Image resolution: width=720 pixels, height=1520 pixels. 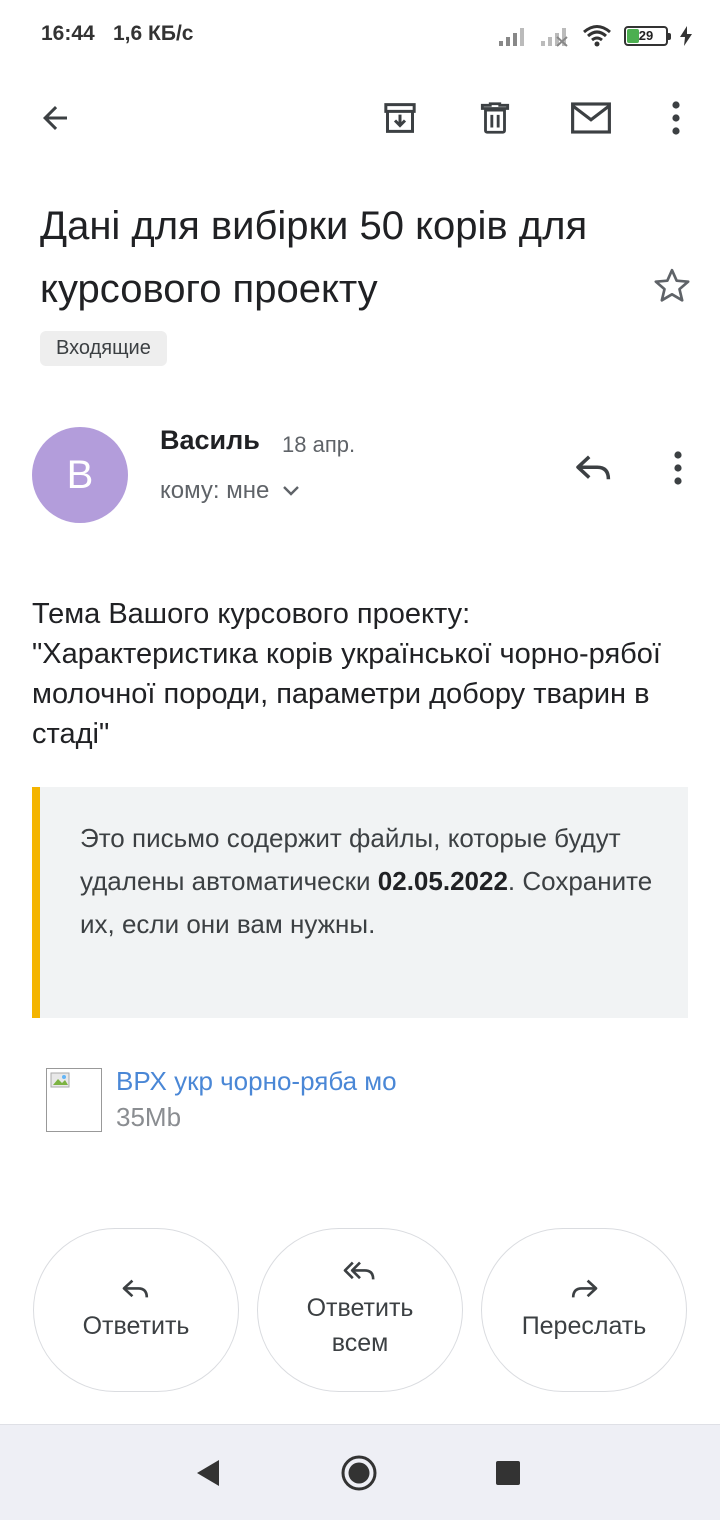 What do you see at coordinates (136, 1325) in the screenshot?
I see `reply-label: Ответить` at bounding box center [136, 1325].